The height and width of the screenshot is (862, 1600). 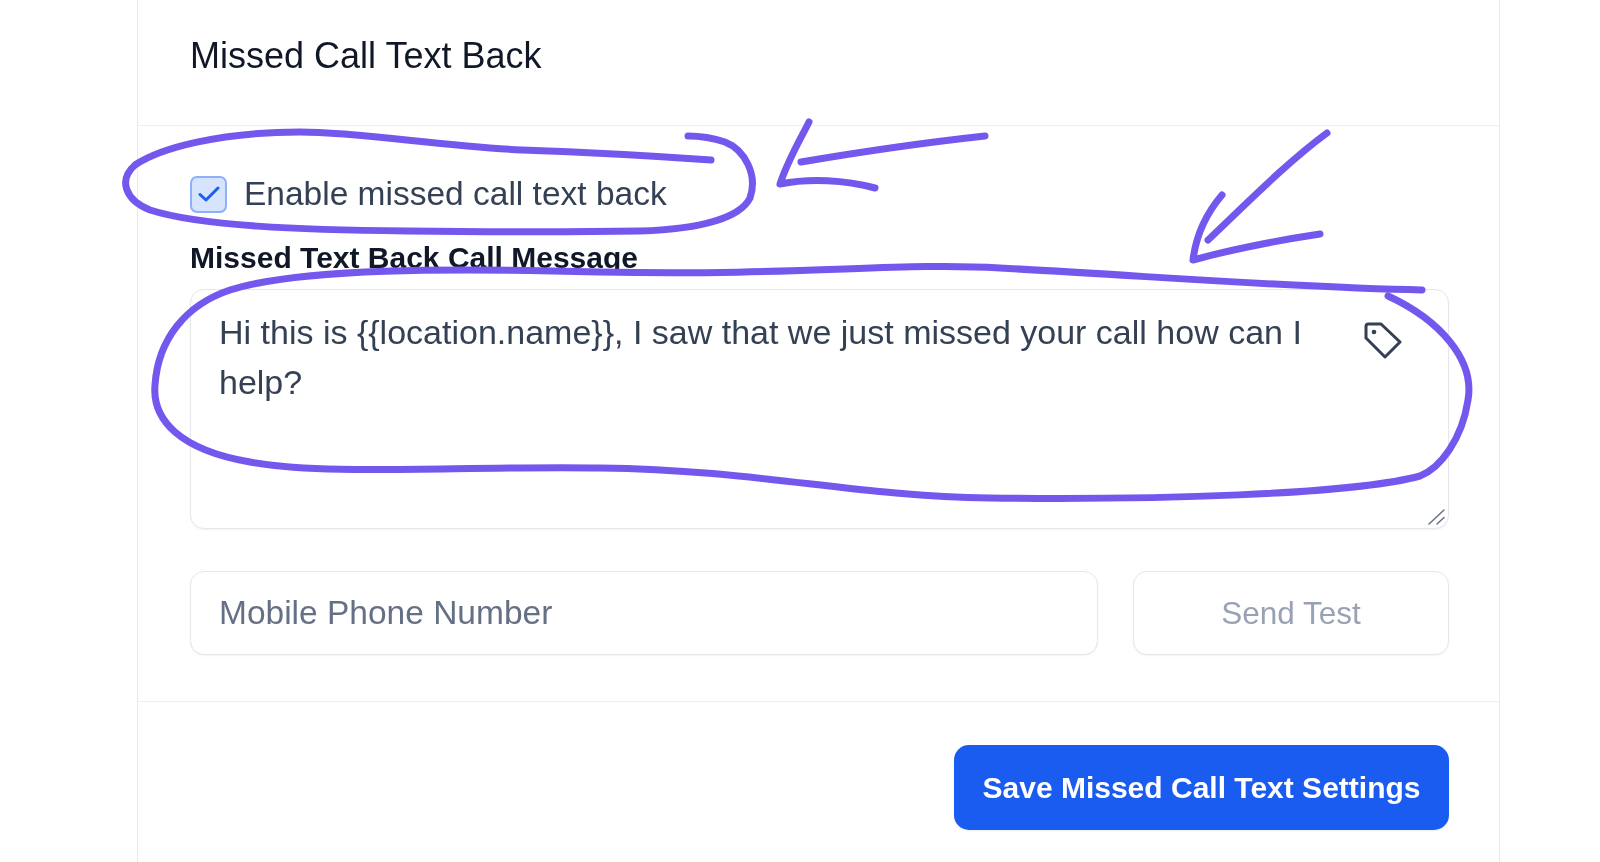 I want to click on resize-handle-icon, so click(x=1436, y=517).